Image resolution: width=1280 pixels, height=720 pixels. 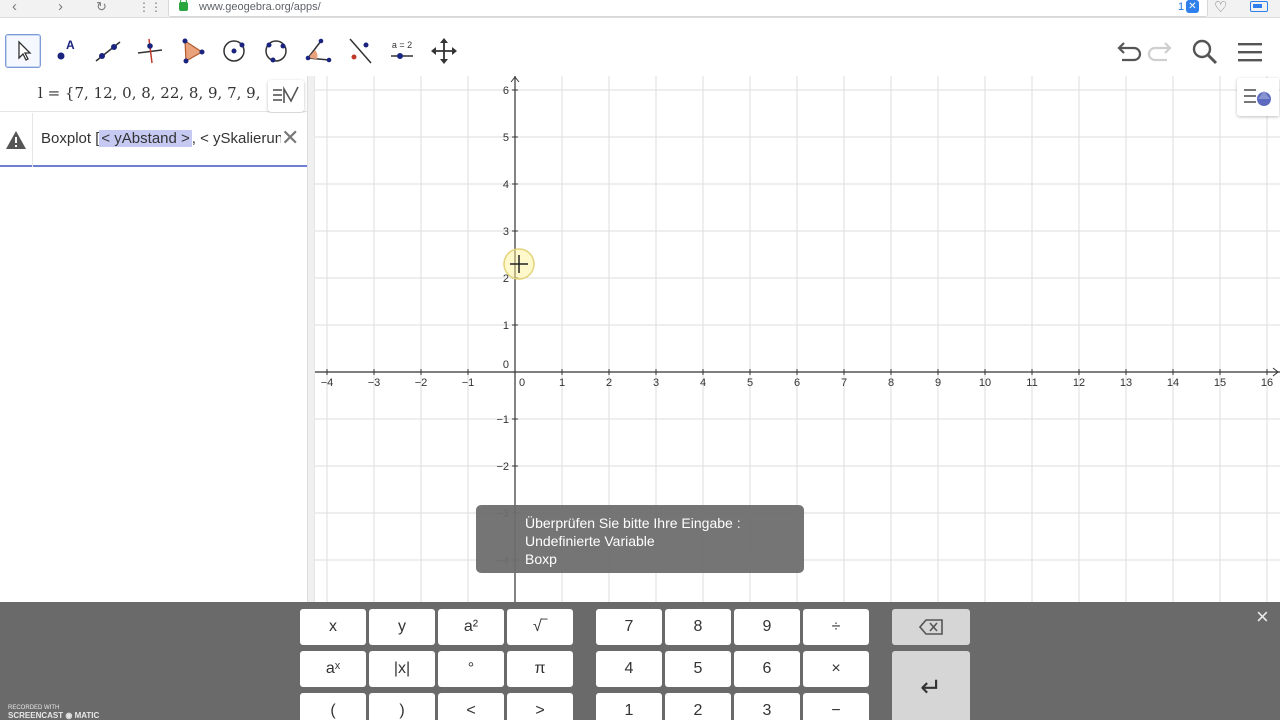 What do you see at coordinates (108, 51) in the screenshot?
I see `line-tool` at bounding box center [108, 51].